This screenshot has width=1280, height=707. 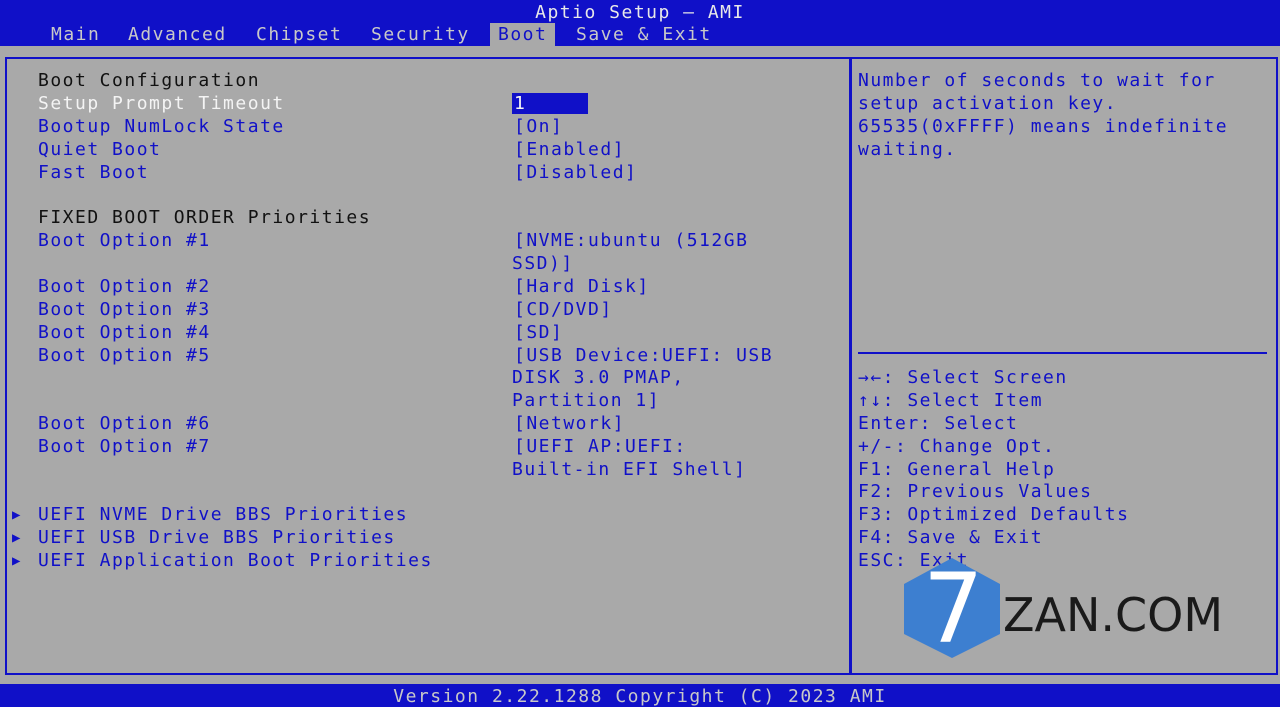 What do you see at coordinates (124, 355) in the screenshot?
I see `boot-option-5-label: Boot Option #5` at bounding box center [124, 355].